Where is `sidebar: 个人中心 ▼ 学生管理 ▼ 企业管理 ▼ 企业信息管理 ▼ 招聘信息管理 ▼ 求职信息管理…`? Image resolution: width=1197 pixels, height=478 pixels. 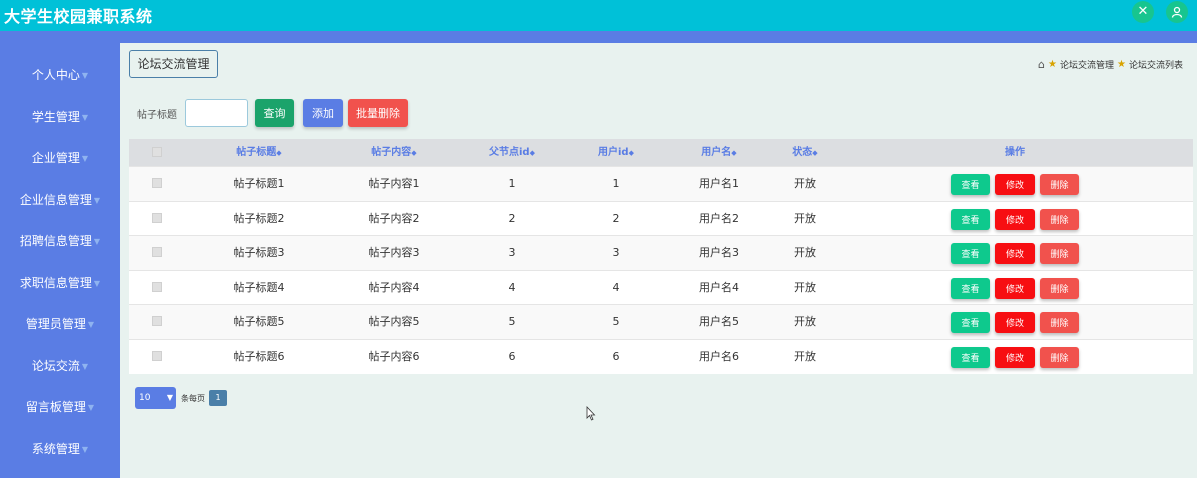 sidebar: 个人中心 ▼ 学生管理 ▼ 企业管理 ▼ 企业信息管理 ▼ 招聘信息管理 ▼ 求职信息管理… is located at coordinates (60, 260).